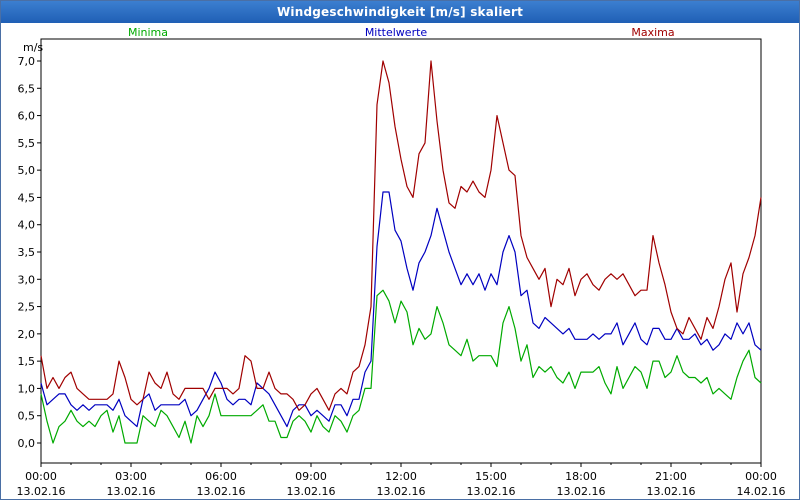 This screenshot has width=800, height=500. Describe the element at coordinates (148, 32) in the screenshot. I see `legend-entry-minima: Minima` at that location.